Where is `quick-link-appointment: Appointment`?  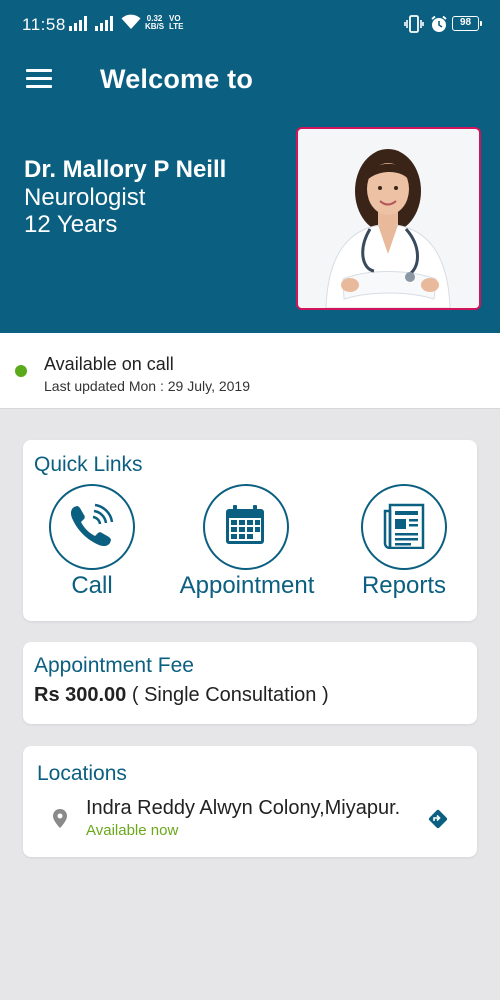 quick-link-appointment: Appointment is located at coordinates (247, 544).